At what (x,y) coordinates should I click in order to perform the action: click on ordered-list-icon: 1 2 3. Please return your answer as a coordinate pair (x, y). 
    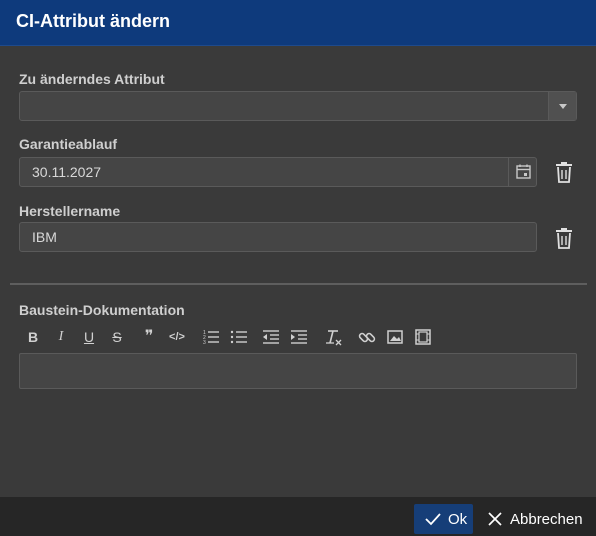
    Looking at the image, I should click on (211, 337).